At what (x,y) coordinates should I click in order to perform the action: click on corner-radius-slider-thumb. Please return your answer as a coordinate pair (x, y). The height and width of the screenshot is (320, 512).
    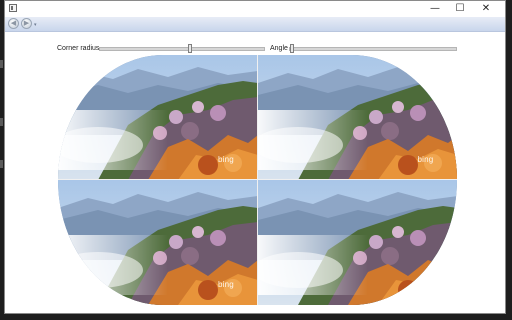
    Looking at the image, I should click on (190, 48).